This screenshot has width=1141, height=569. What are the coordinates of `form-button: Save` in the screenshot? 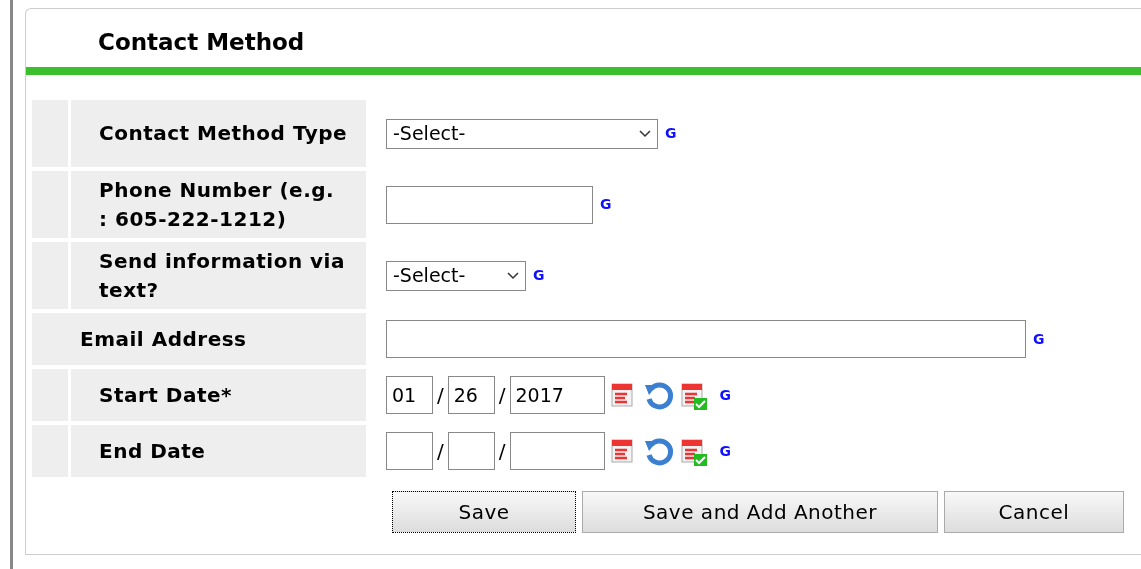 It's located at (484, 512).